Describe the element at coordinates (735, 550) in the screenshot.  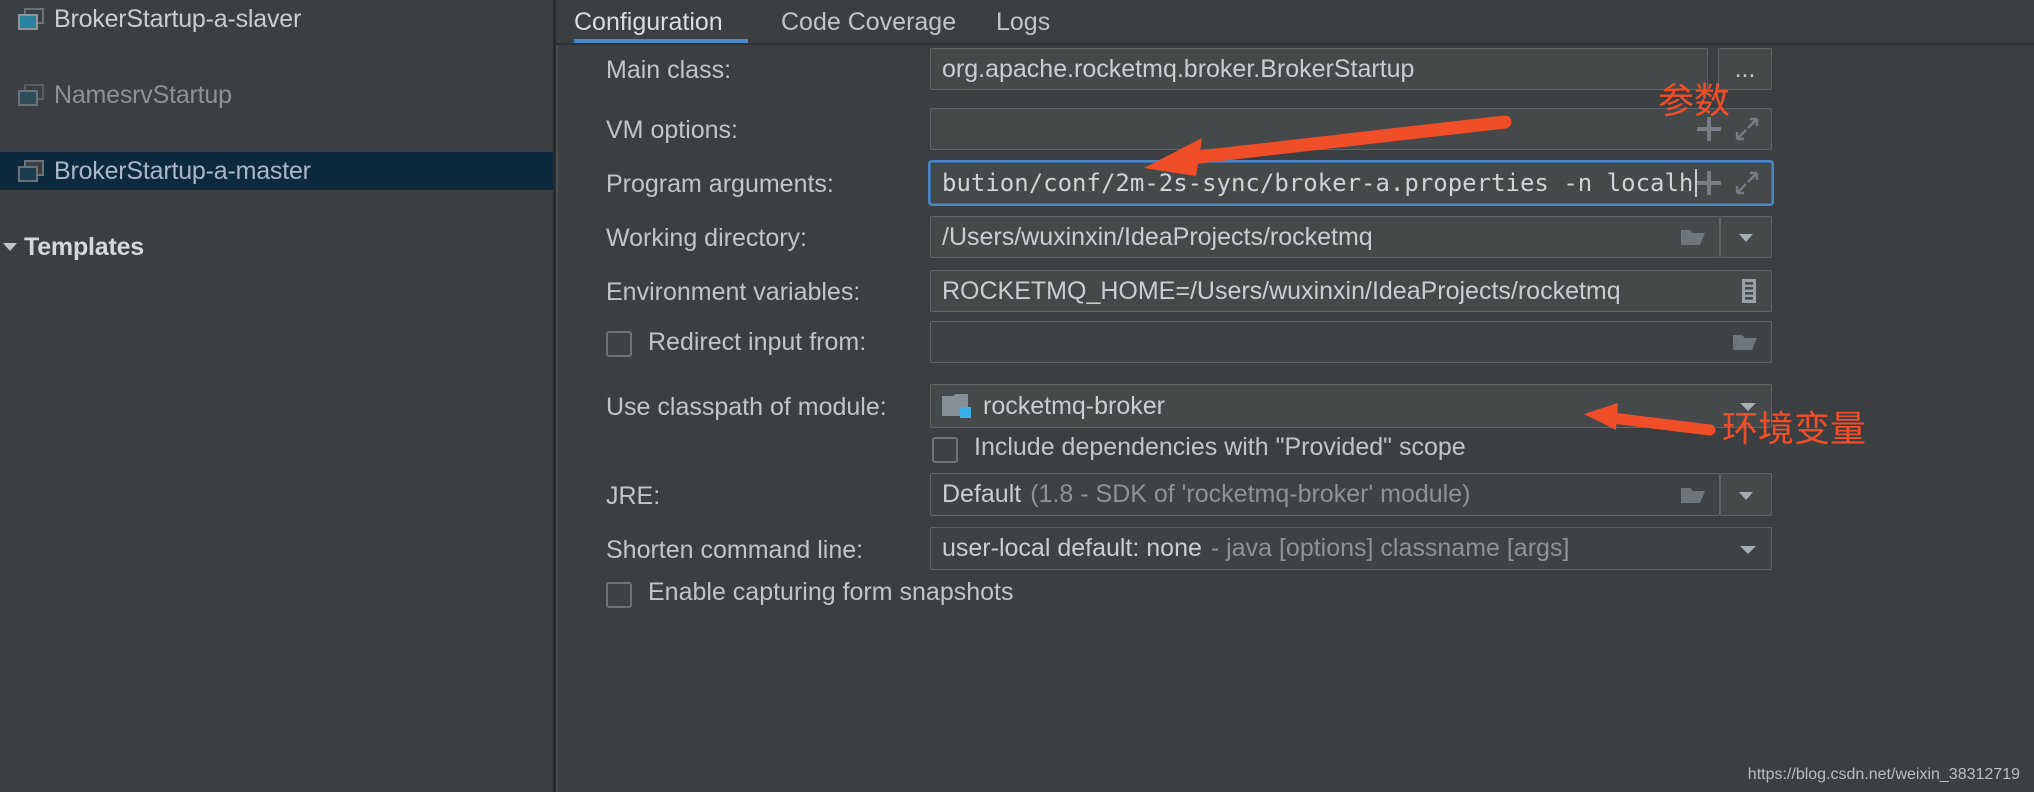
I see `shorten-command-line-label: Shorten command line:` at that location.